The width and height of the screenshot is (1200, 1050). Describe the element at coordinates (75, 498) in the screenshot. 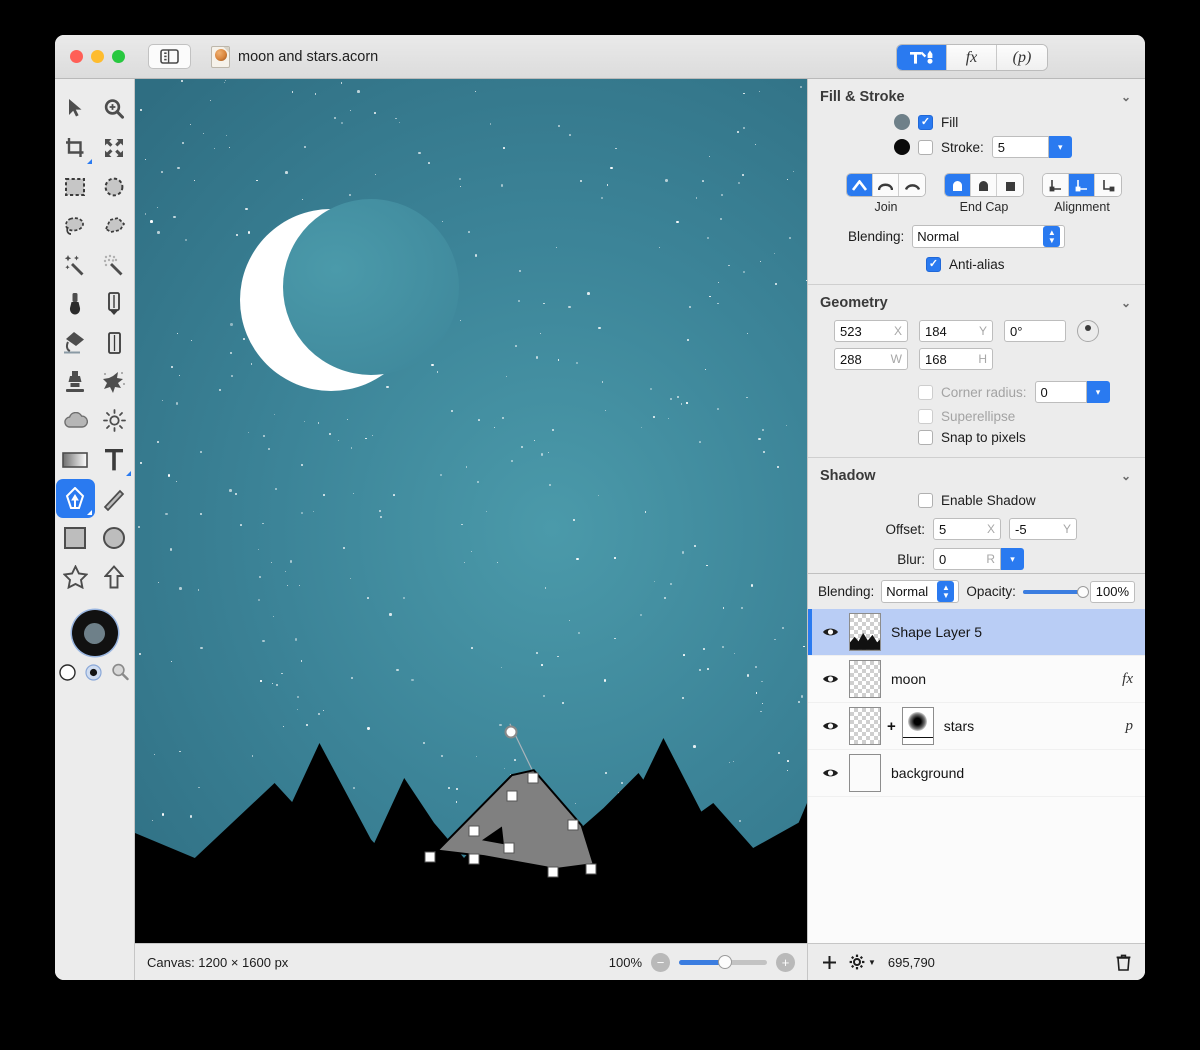

I see `pen-tool` at that location.